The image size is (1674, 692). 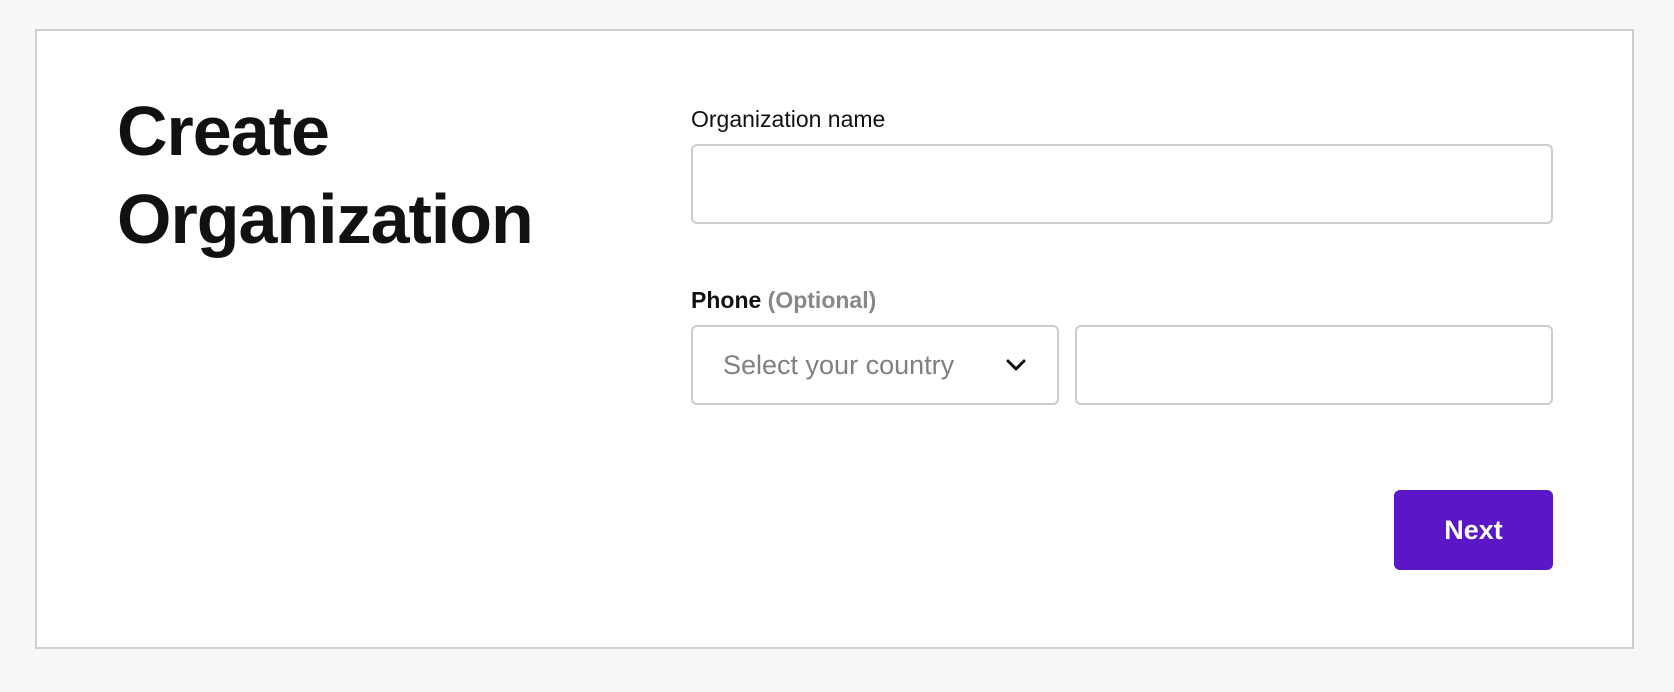 I want to click on next-button: Next, so click(x=1473, y=530).